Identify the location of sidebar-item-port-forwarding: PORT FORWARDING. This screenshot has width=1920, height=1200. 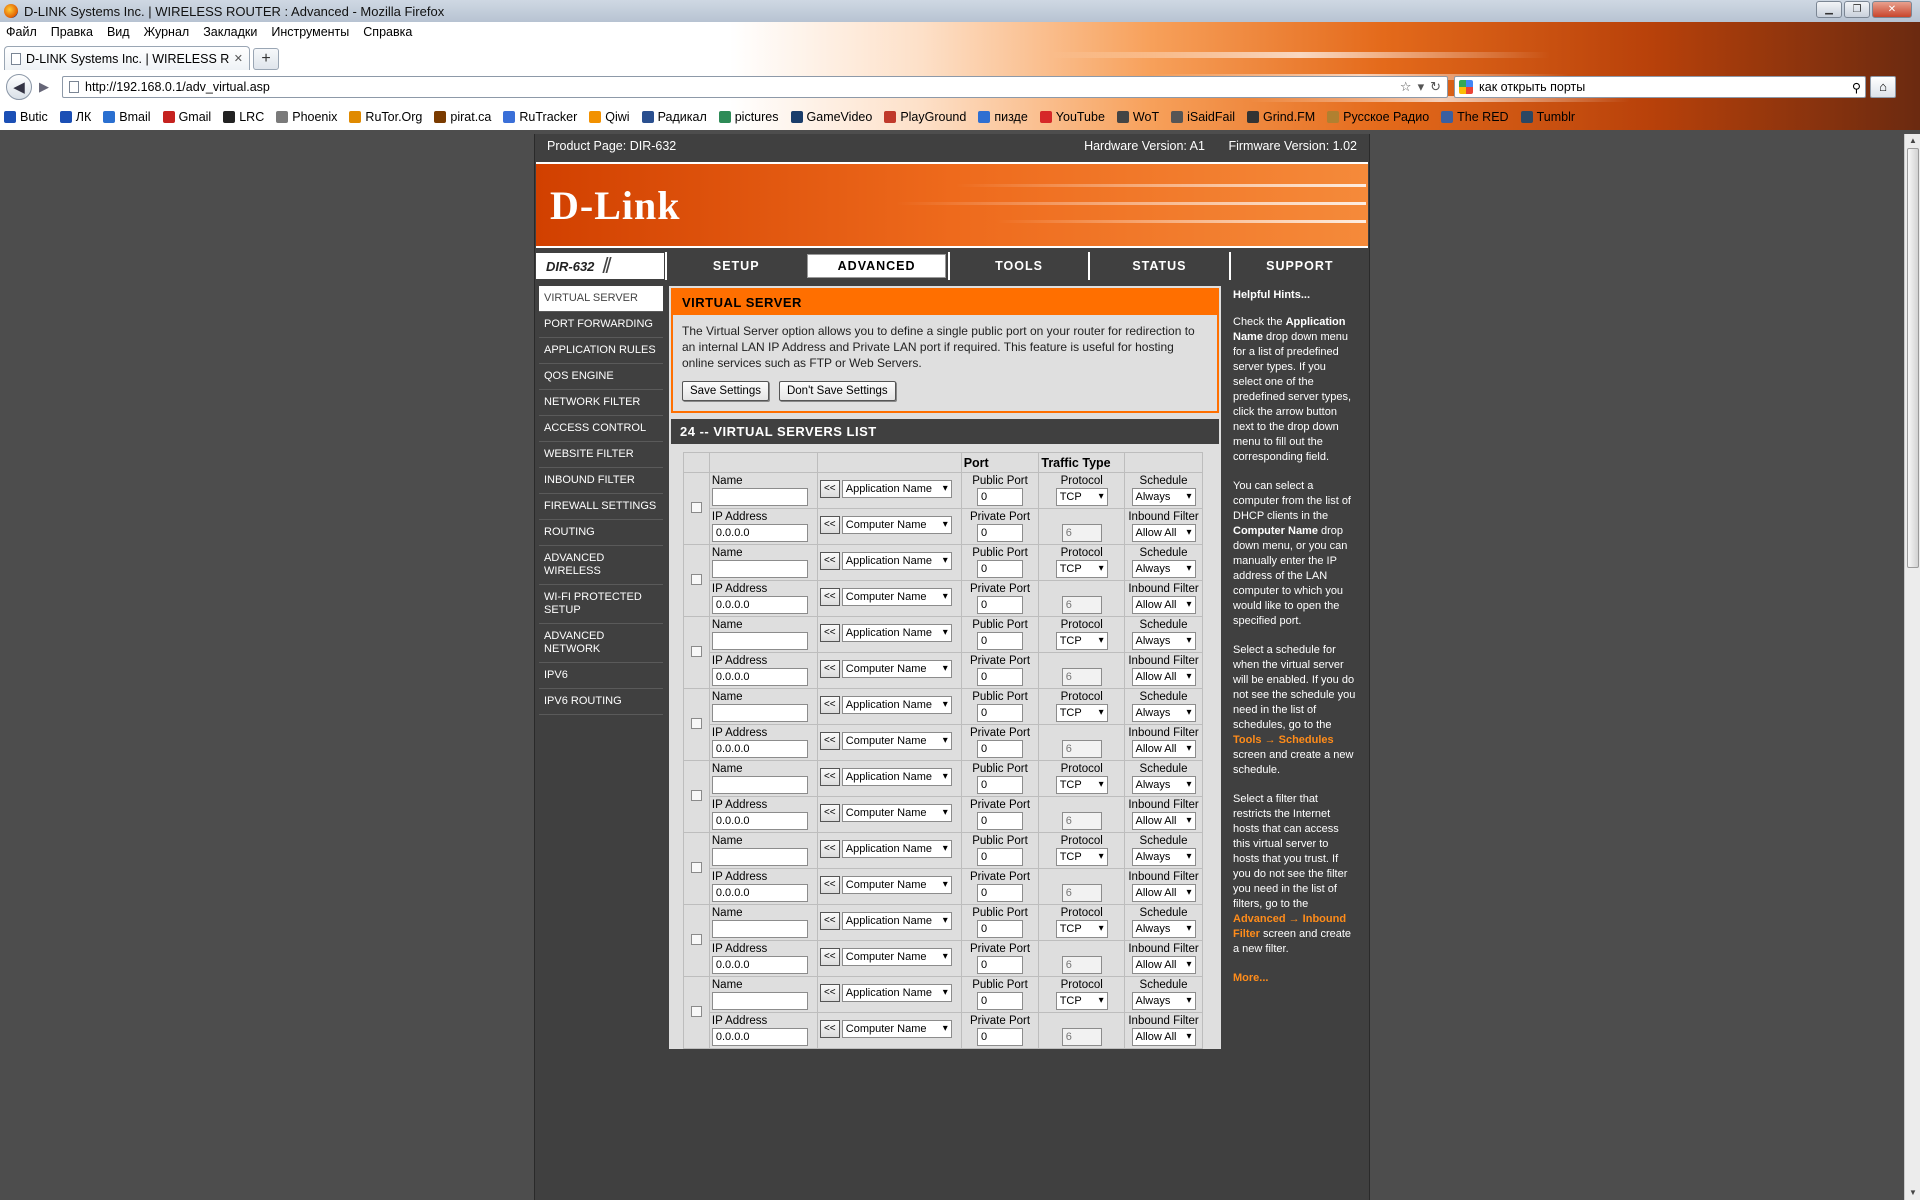
(601, 325).